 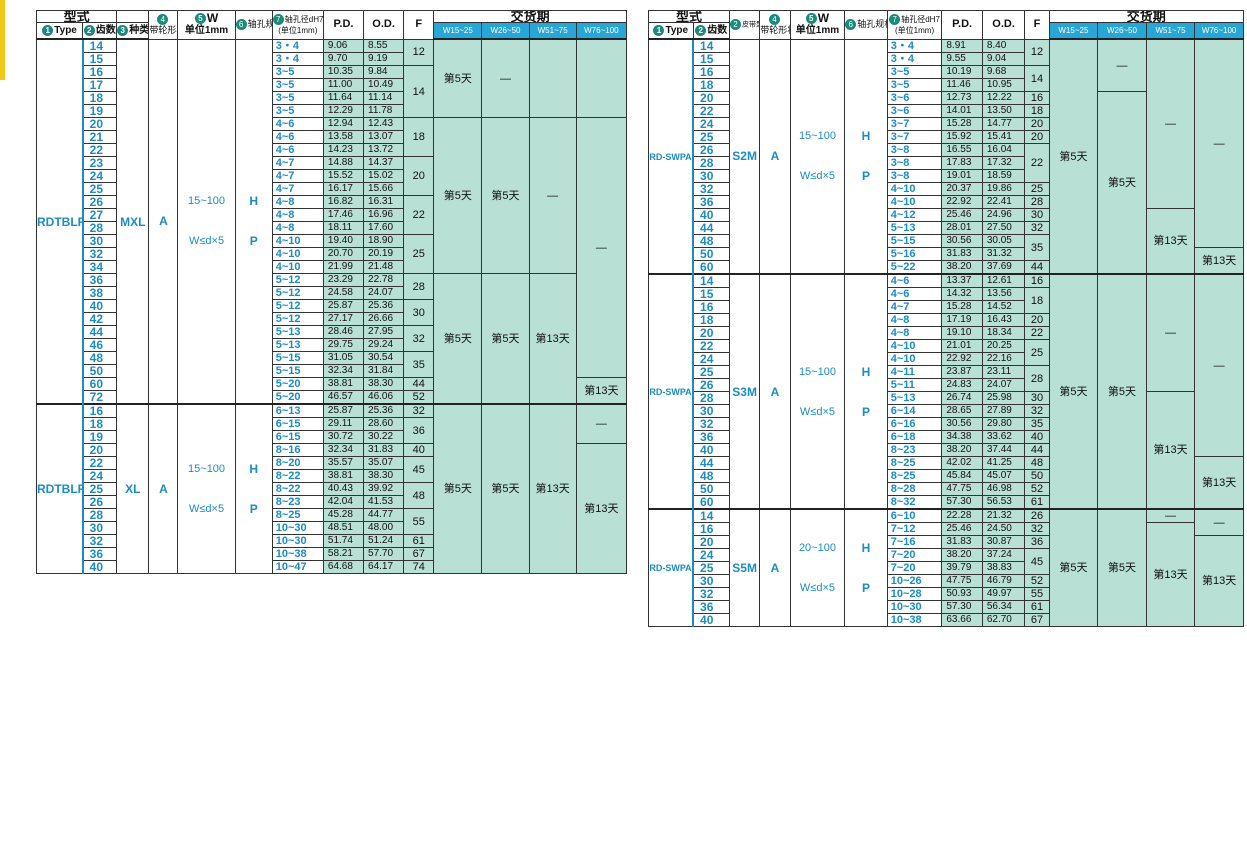 What do you see at coordinates (384, 410) in the screenshot?
I see `od-cell: 25.36` at bounding box center [384, 410].